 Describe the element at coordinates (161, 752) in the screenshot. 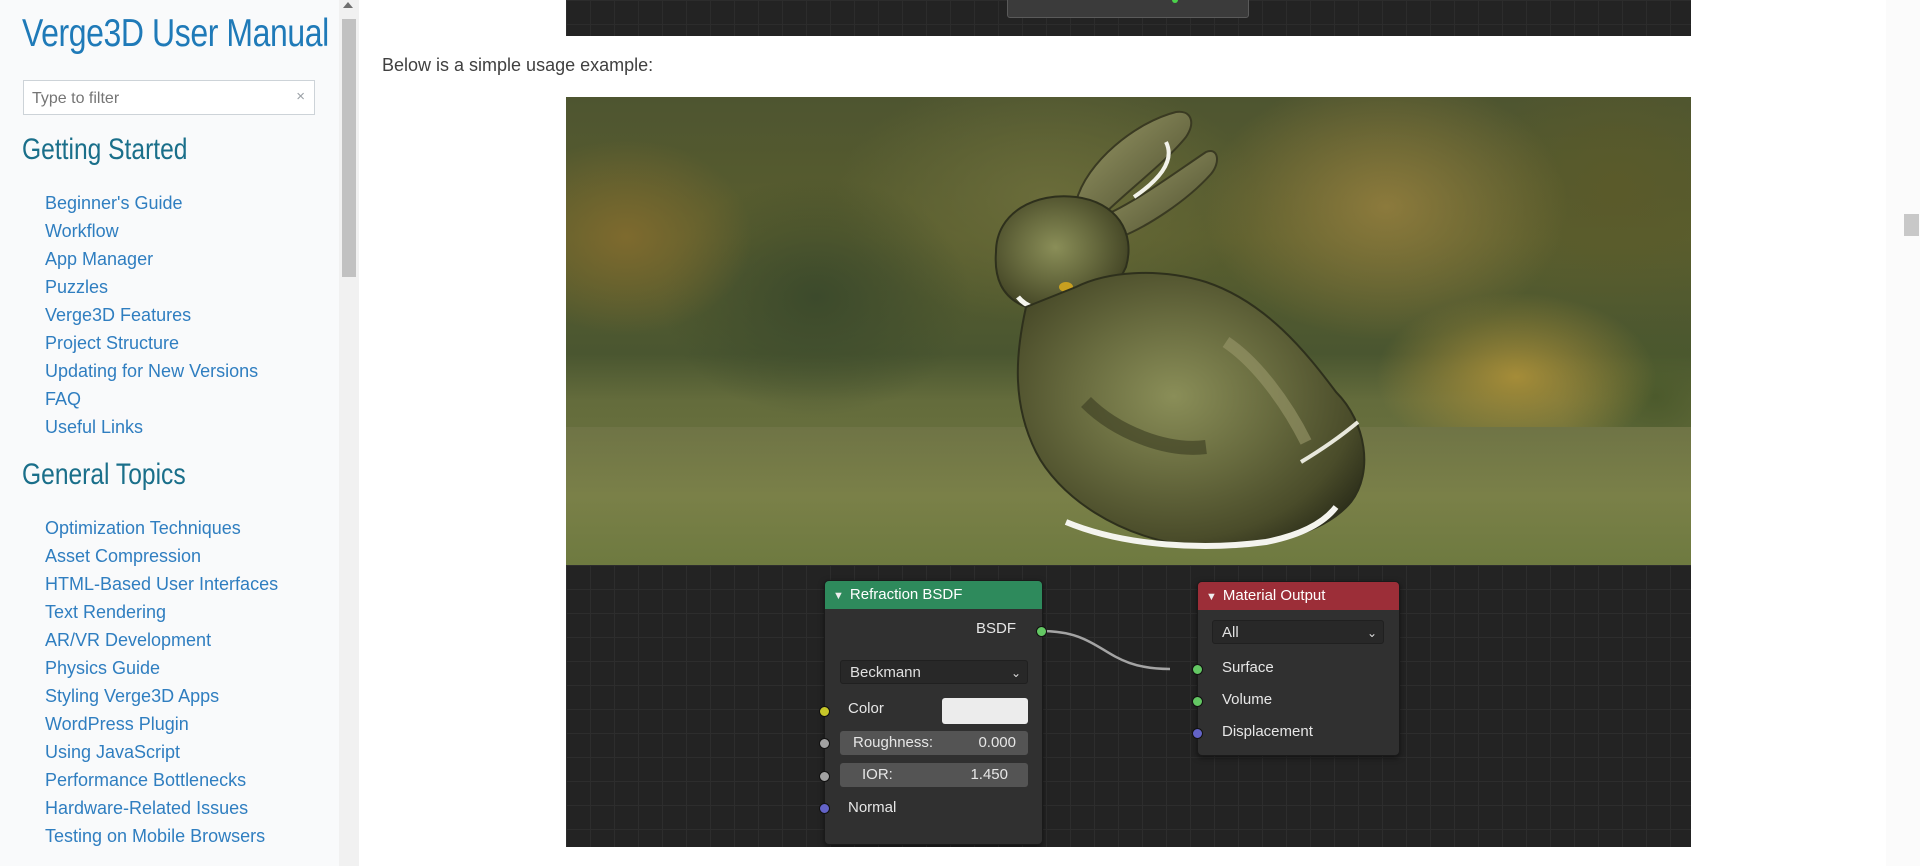

I see `nav-item-javascript: Using JavaScript` at that location.